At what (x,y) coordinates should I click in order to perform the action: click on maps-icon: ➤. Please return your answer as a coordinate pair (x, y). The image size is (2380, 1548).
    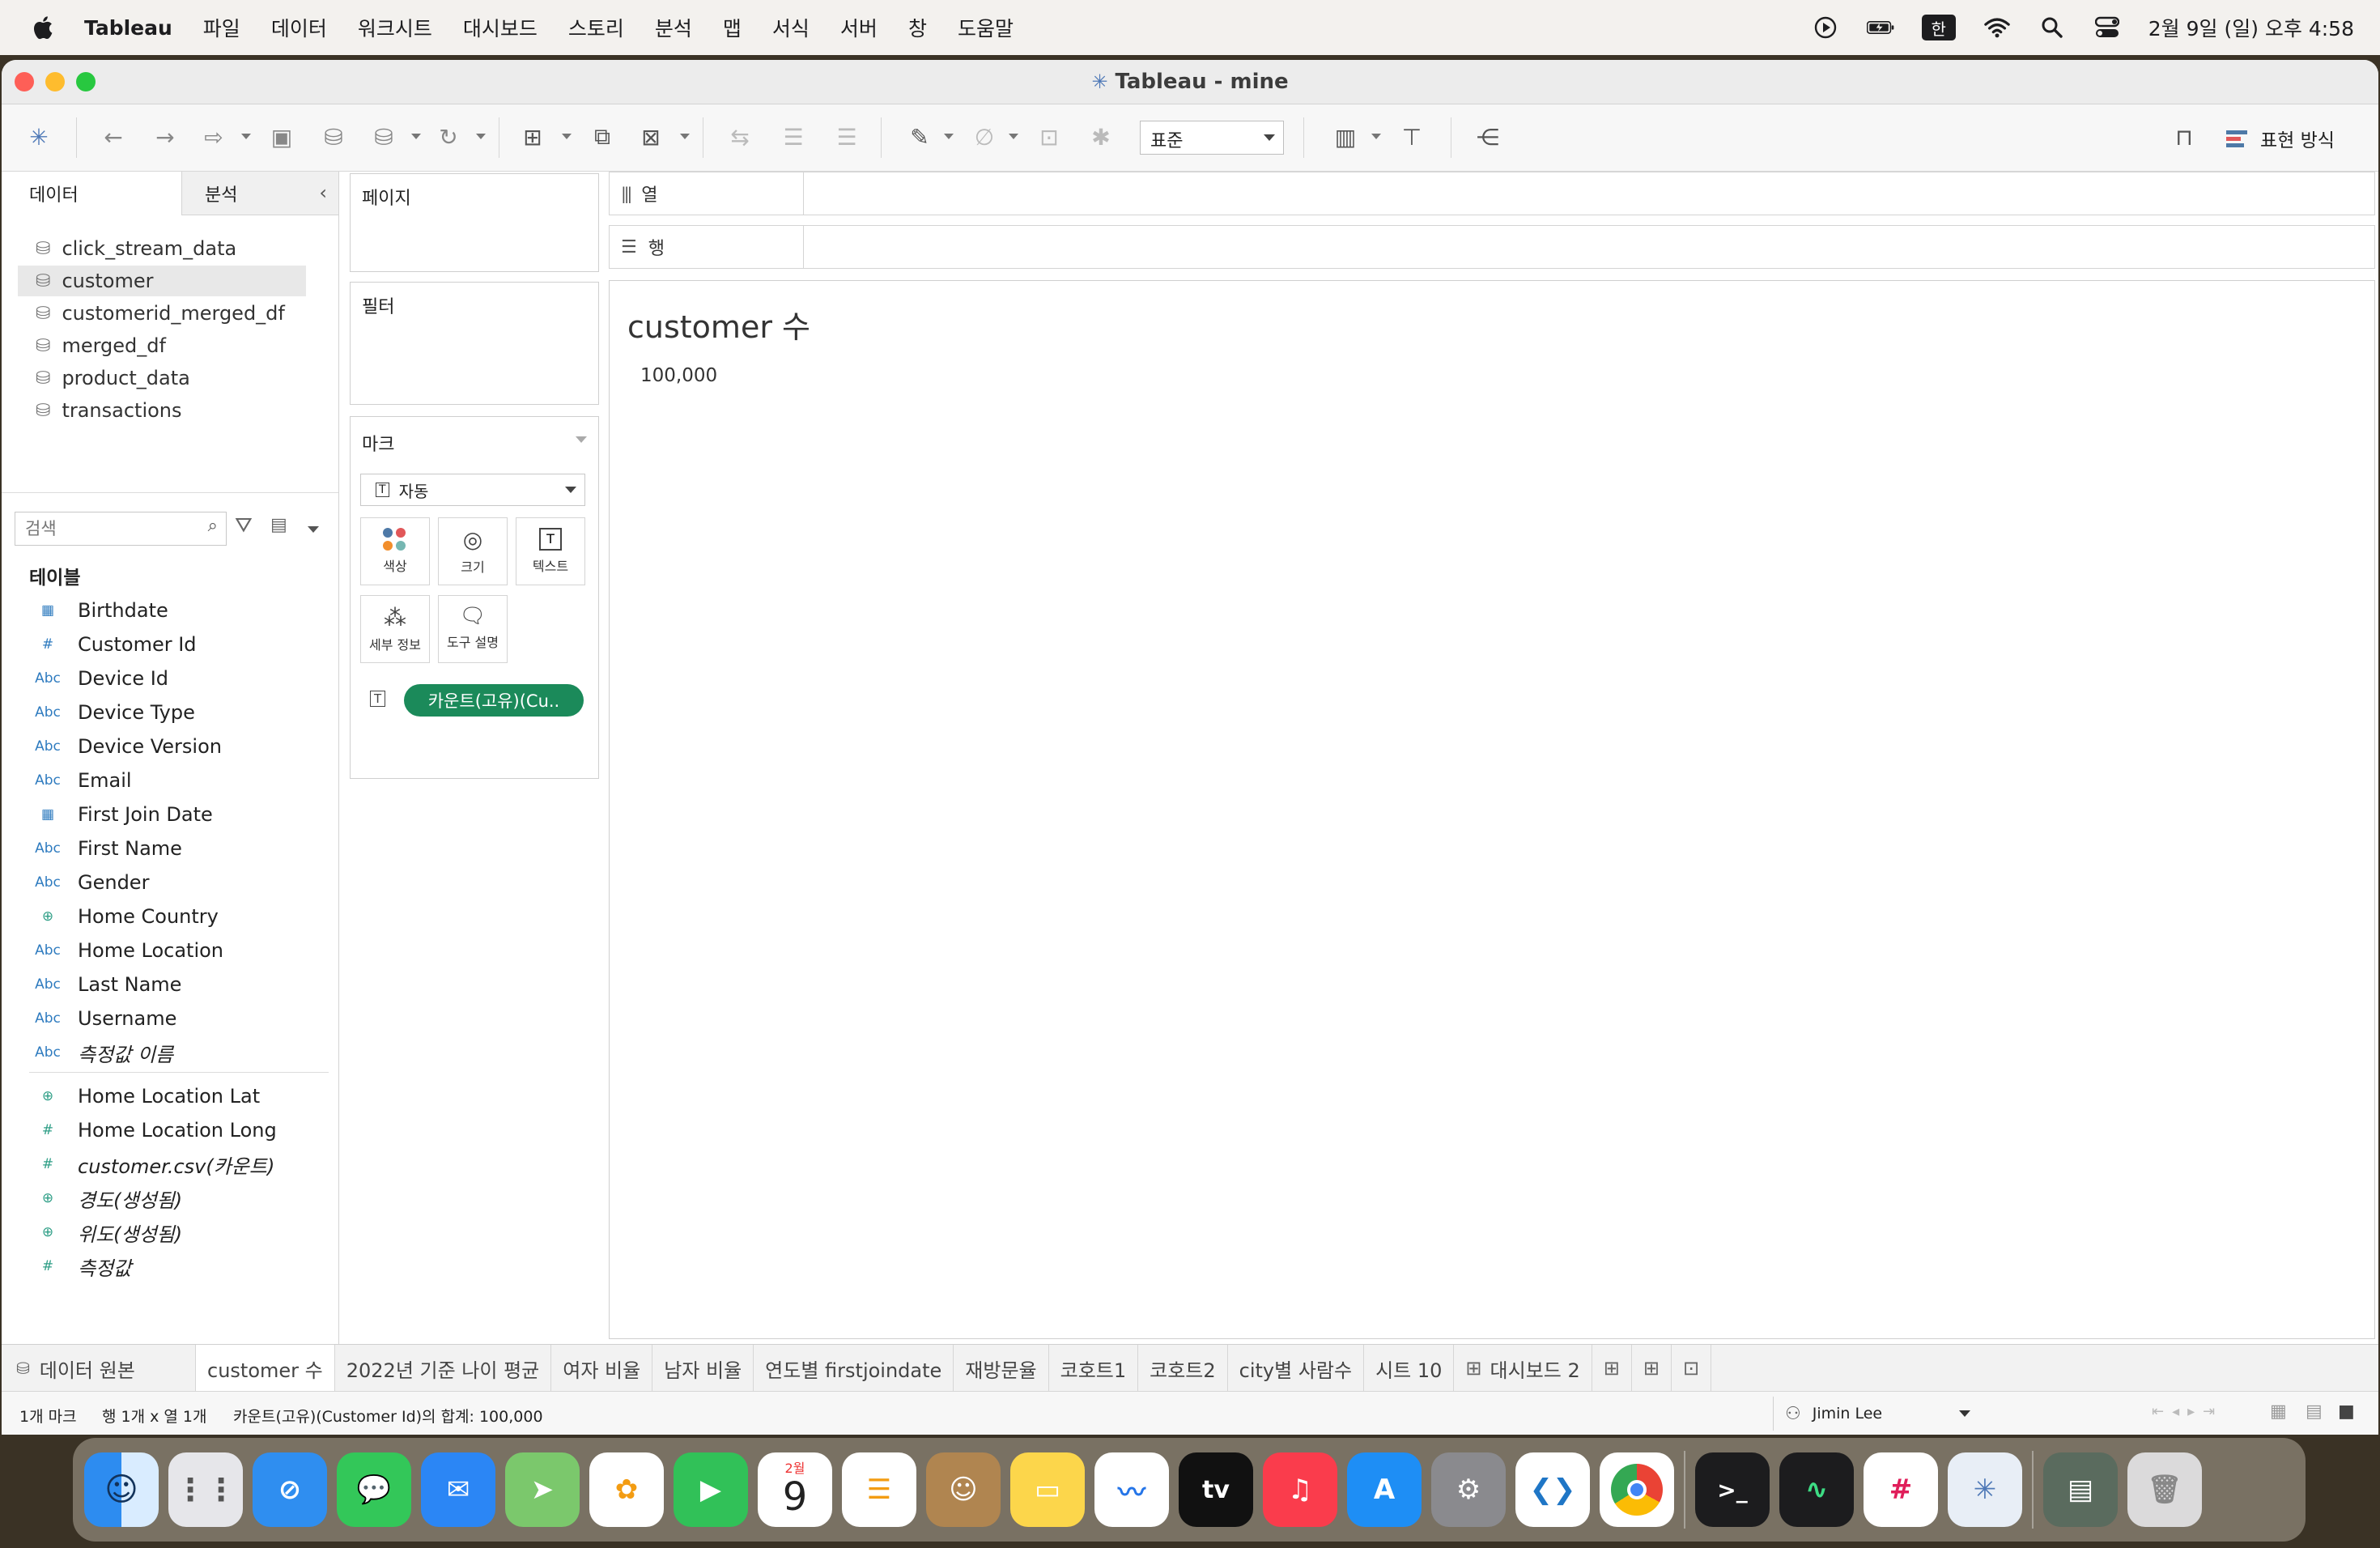
    Looking at the image, I should click on (542, 1489).